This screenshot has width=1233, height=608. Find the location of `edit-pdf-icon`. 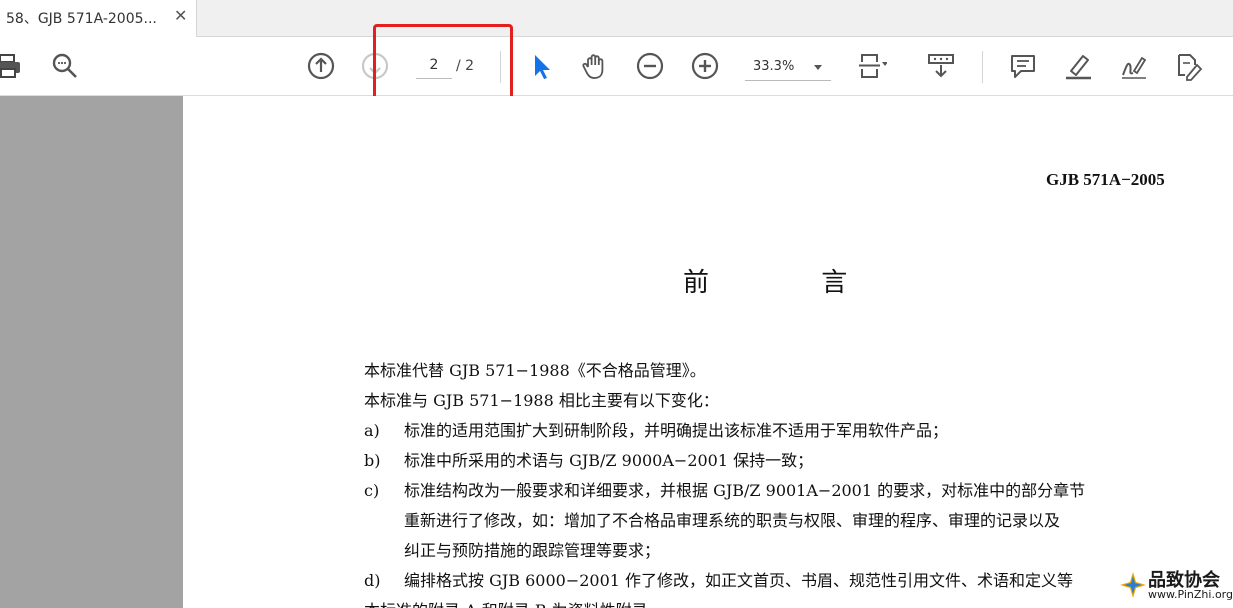

edit-pdf-icon is located at coordinates (1188, 66).